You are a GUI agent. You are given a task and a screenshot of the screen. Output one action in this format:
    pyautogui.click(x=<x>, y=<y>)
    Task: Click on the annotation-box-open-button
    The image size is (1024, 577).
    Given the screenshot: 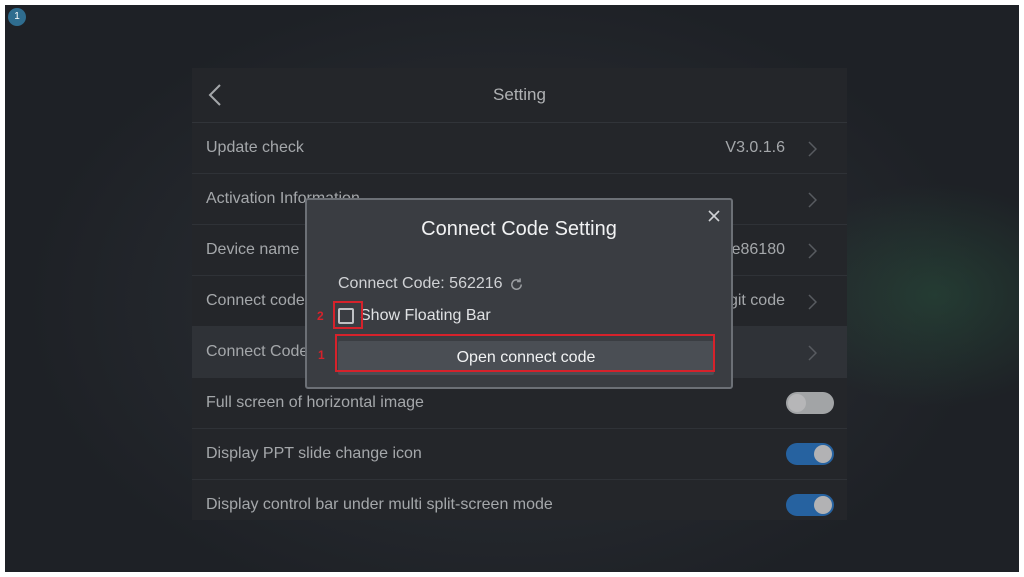 What is the action you would take?
    pyautogui.click(x=525, y=353)
    